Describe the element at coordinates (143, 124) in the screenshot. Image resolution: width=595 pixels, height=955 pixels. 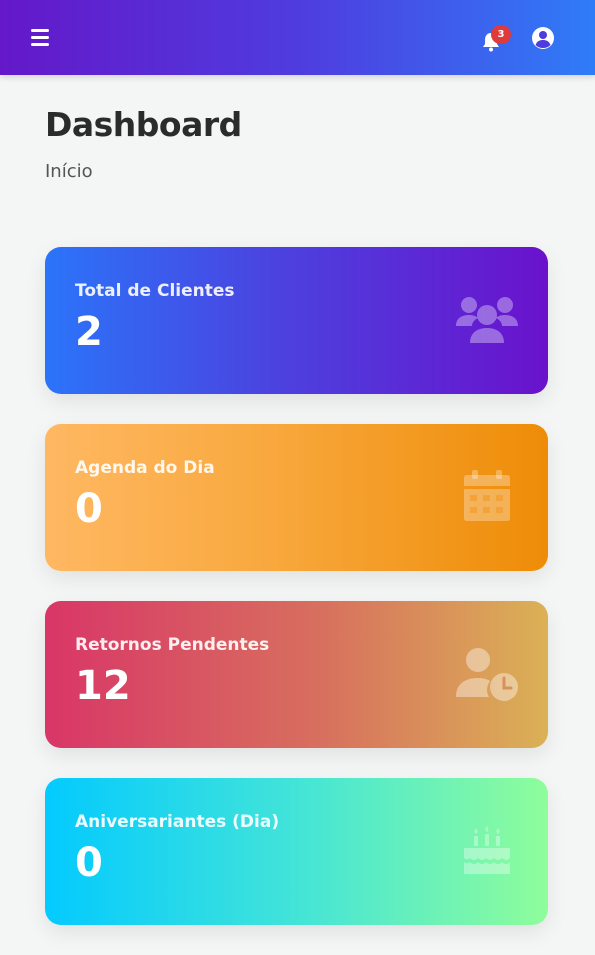
I see `page-title: Dashboard` at that location.